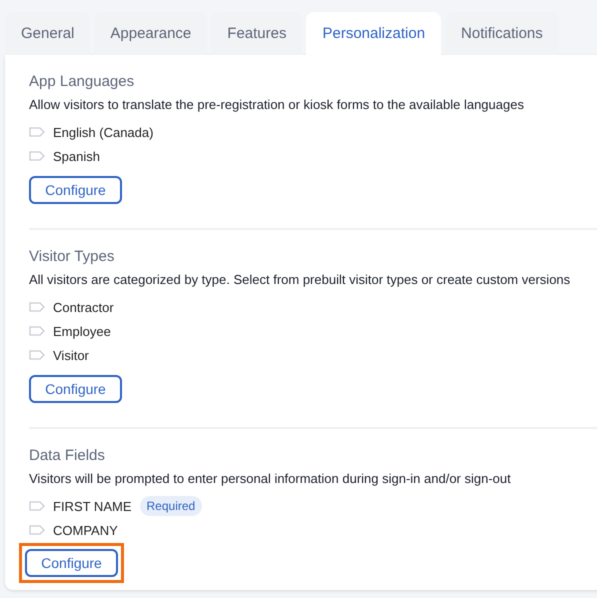 This screenshot has height=598, width=597. What do you see at coordinates (171, 506) in the screenshot?
I see `required-badge: Required` at bounding box center [171, 506].